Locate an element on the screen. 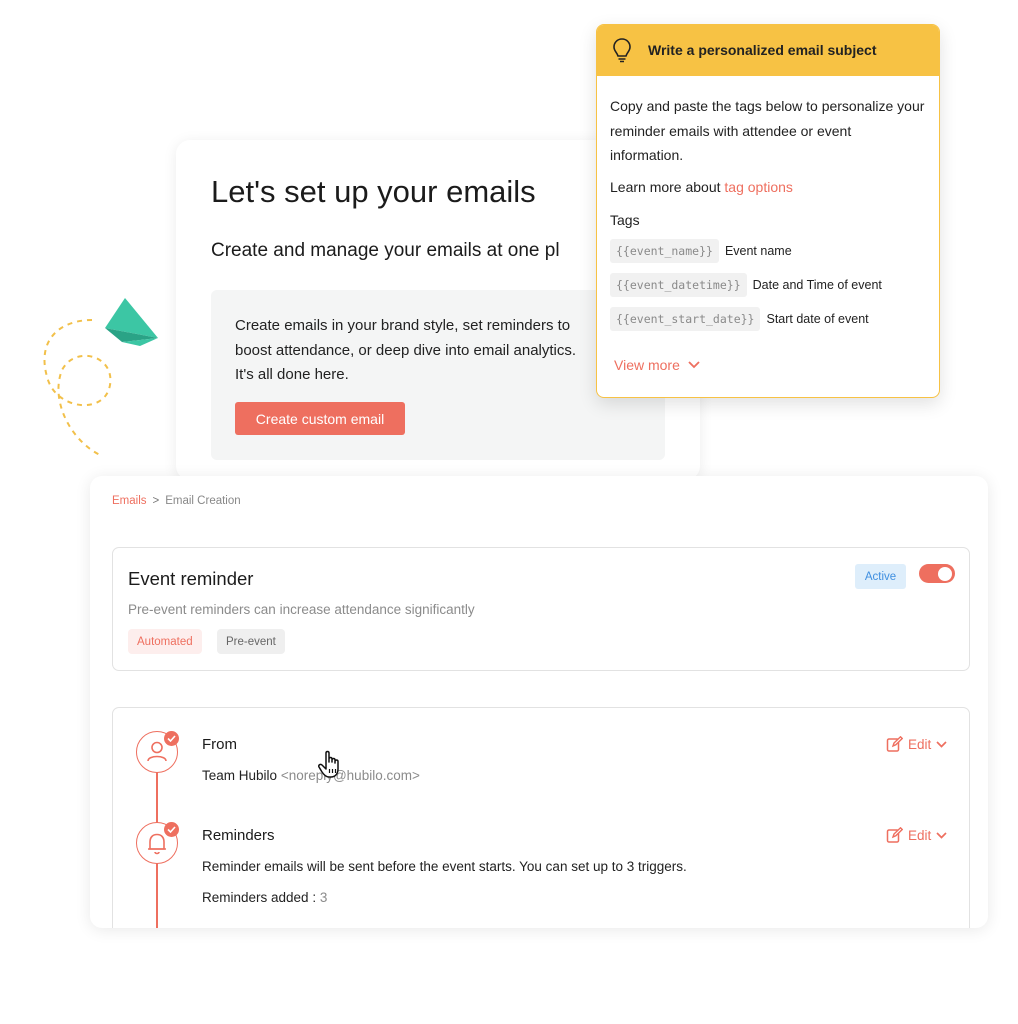 This screenshot has width=1018, height=1024. tag-code: {{event_name}} is located at coordinates (664, 251).